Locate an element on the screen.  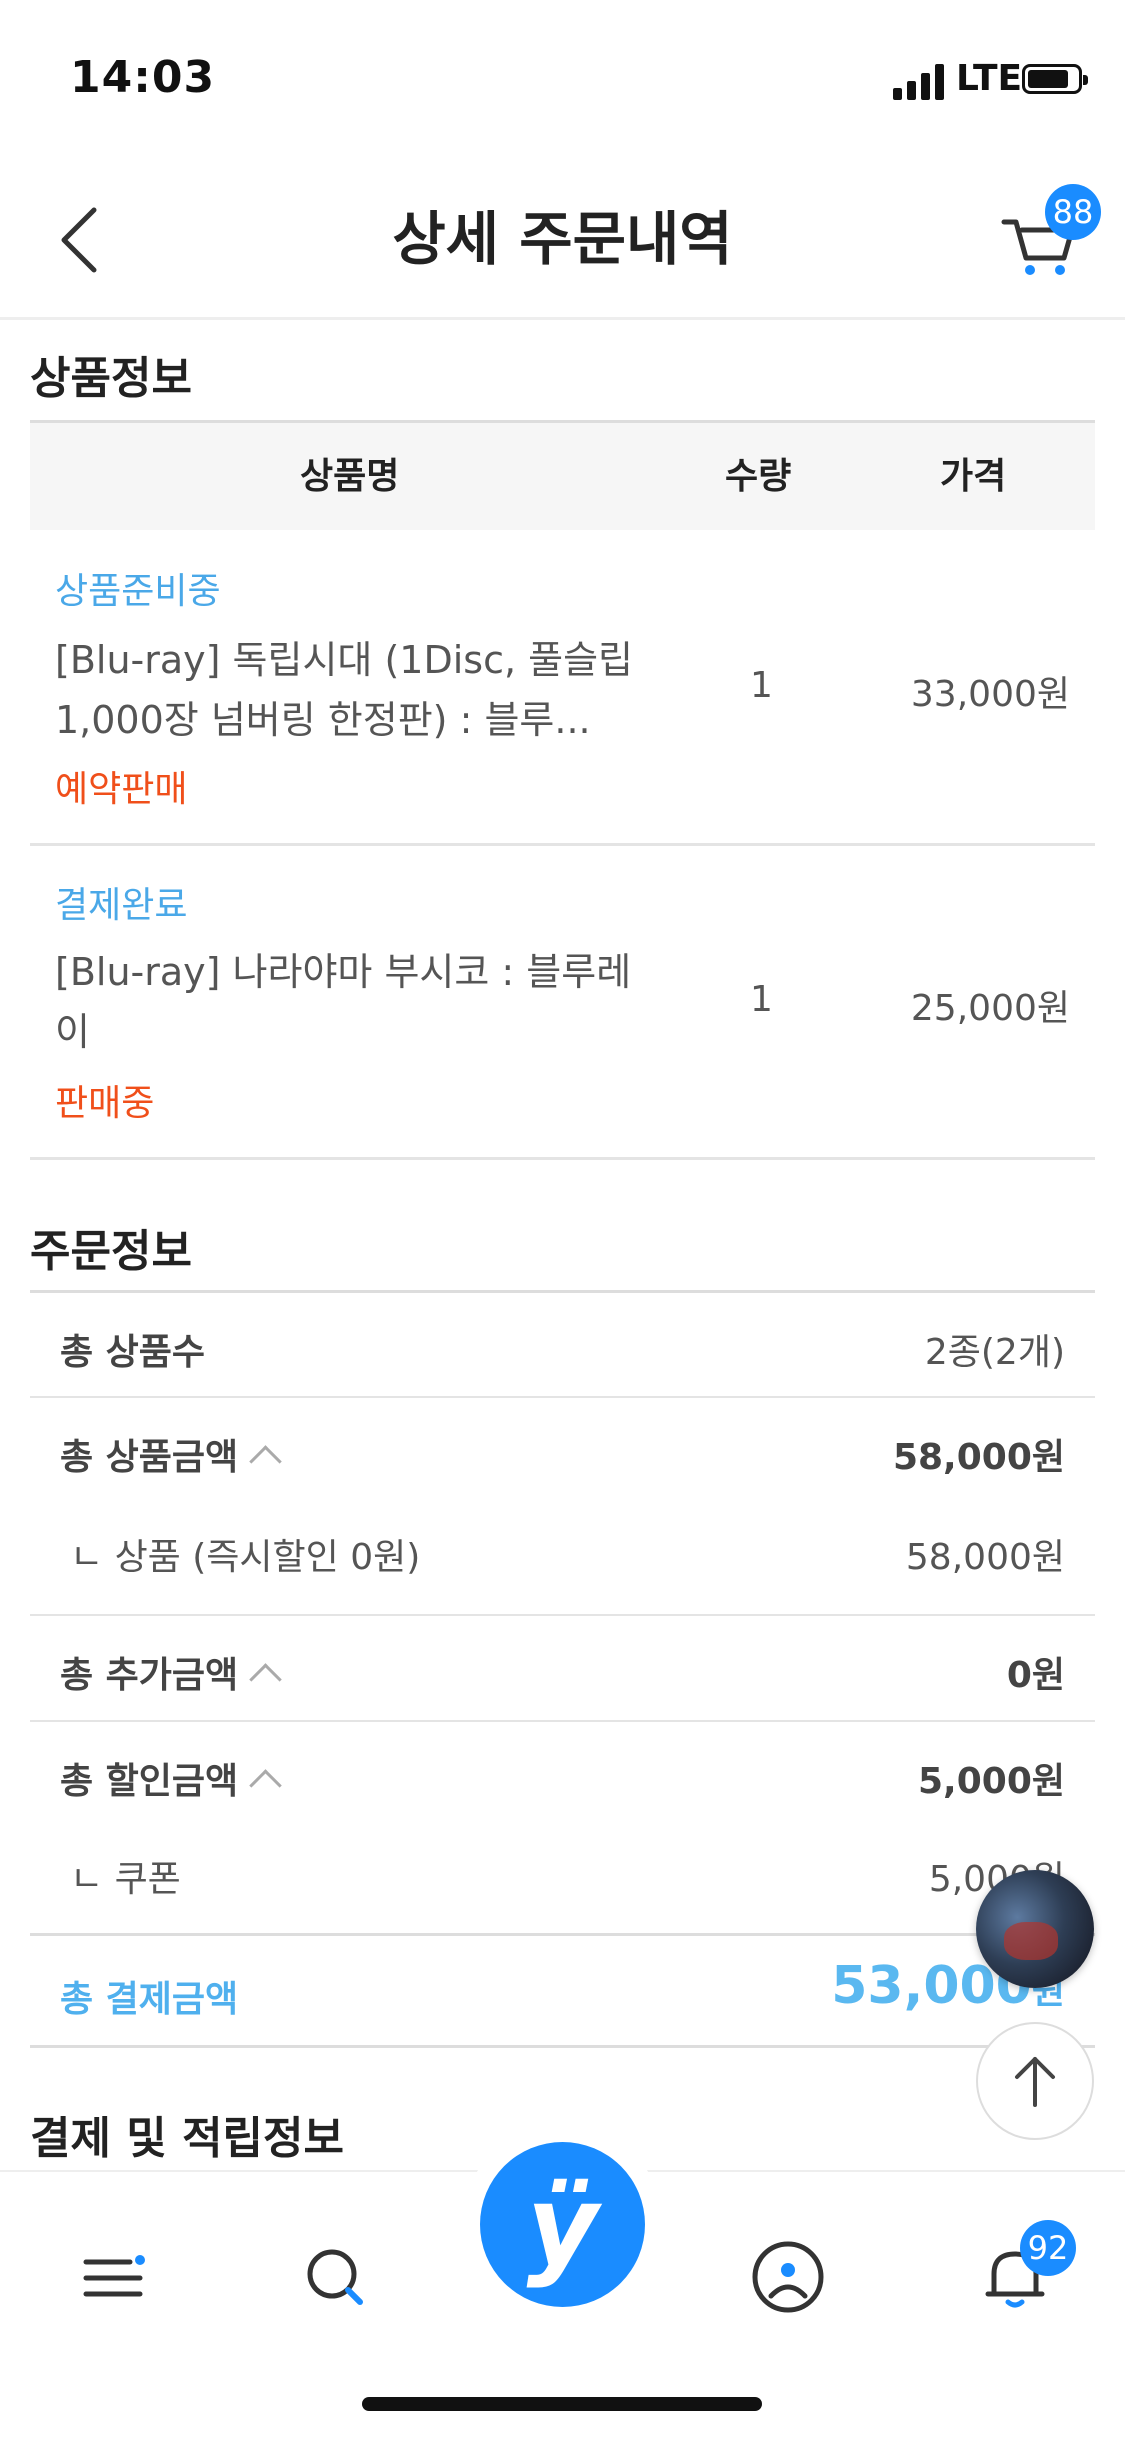
product-table-header: 상품명 수량 가격 is located at coordinates (562, 475).